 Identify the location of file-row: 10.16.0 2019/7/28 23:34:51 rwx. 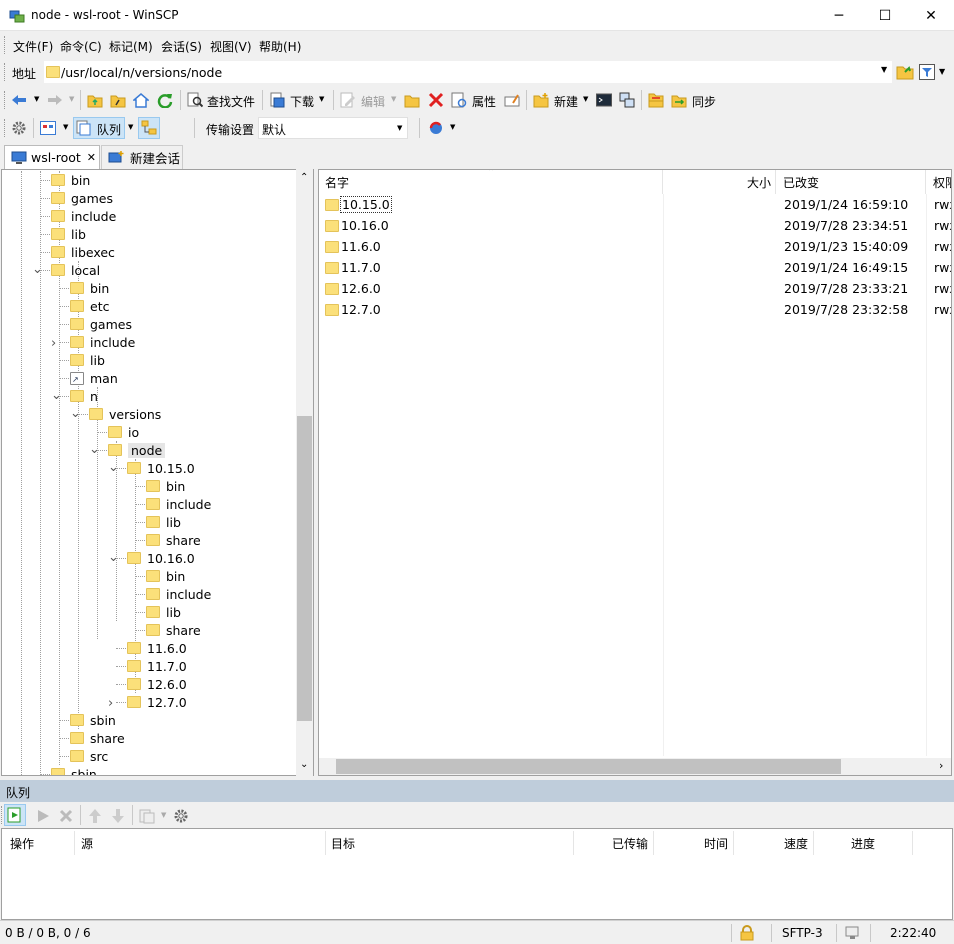
(635, 225).